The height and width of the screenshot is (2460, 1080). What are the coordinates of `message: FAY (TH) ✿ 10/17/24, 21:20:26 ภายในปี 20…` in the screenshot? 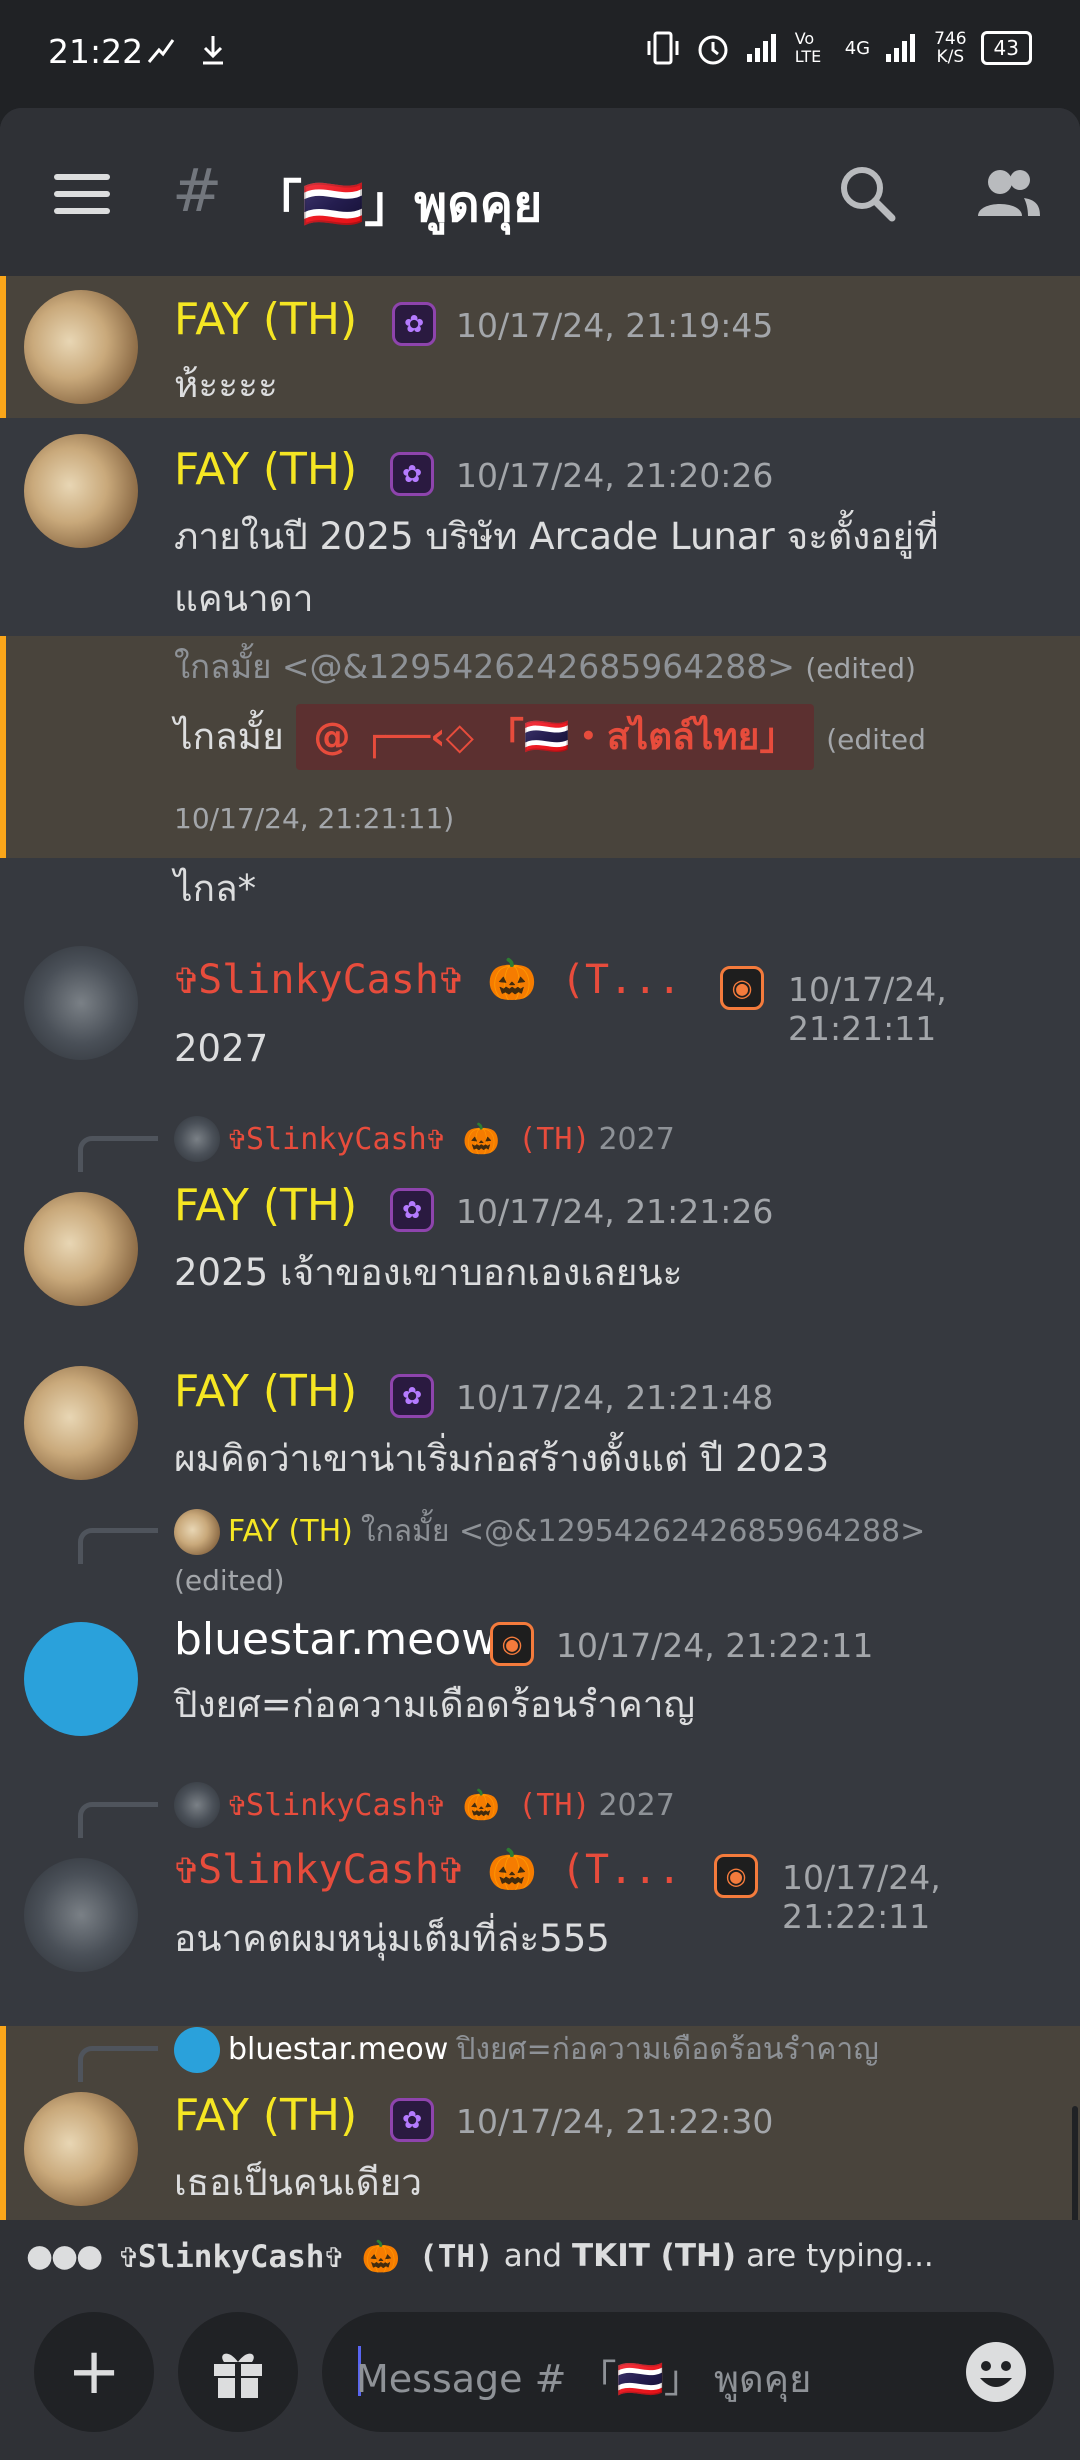 It's located at (540, 528).